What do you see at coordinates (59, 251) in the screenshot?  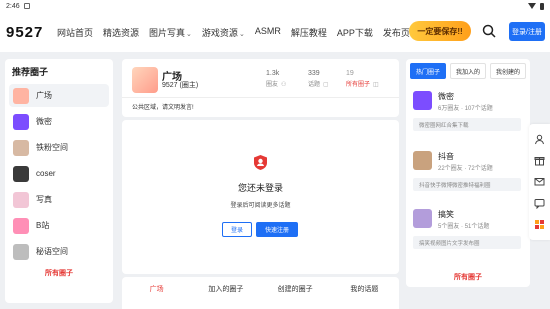 I see `circle-item-secret: 秘语空间` at bounding box center [59, 251].